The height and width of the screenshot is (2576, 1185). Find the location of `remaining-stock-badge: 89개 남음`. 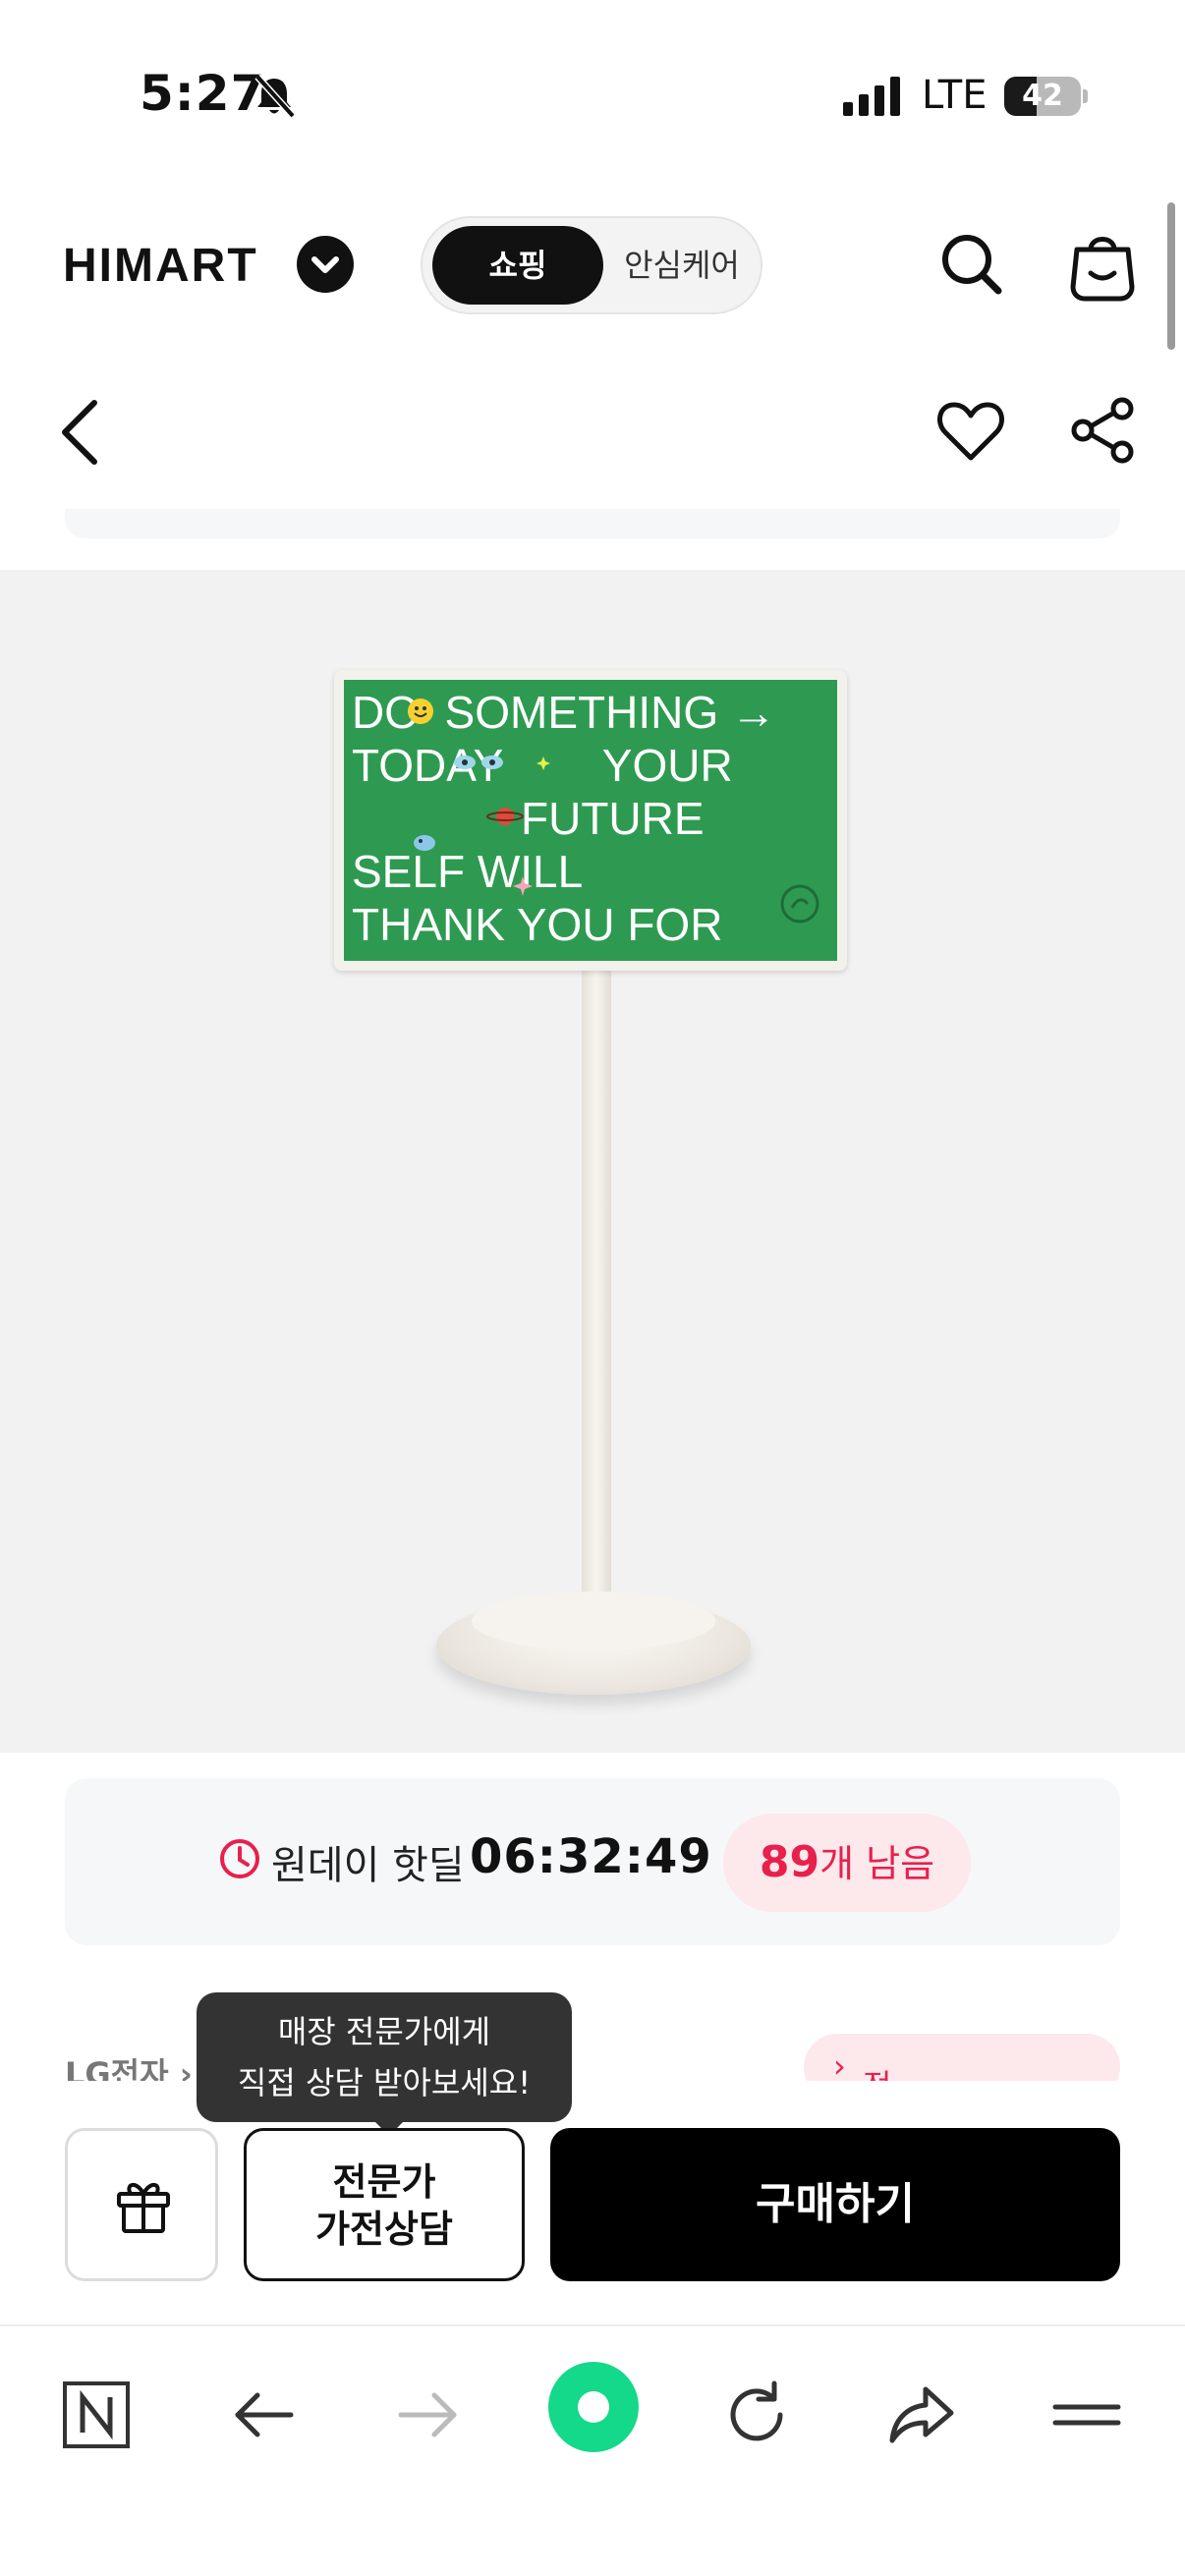

remaining-stock-badge: 89개 남음 is located at coordinates (847, 1863).